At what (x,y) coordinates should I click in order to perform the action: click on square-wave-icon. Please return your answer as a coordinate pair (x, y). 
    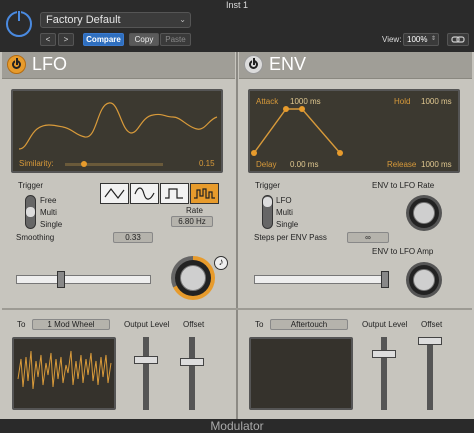
    Looking at the image, I should click on (174, 193).